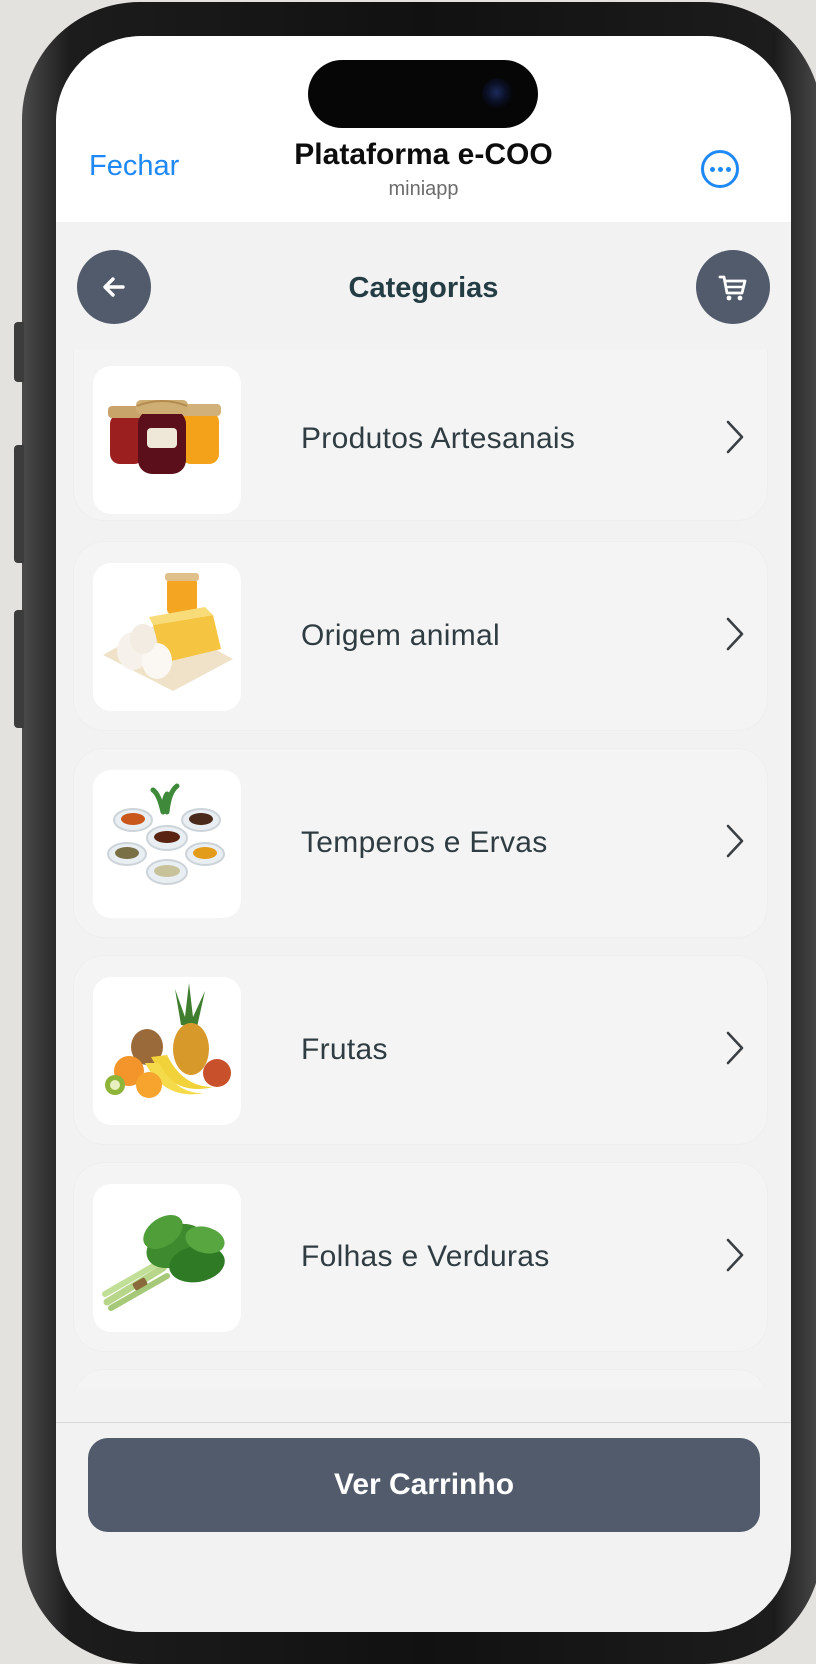  I want to click on category-item-temperos-e-ervas: Temperos e Ervas, so click(420, 843).